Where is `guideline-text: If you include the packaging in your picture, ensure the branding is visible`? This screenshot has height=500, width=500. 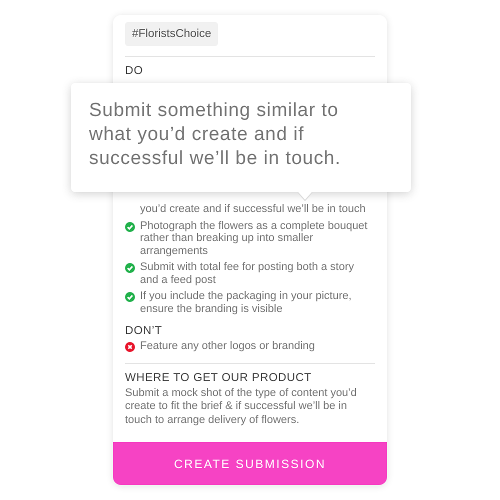 guideline-text: If you include the packaging in your picture, ensure the branding is visible is located at coordinates (246, 302).